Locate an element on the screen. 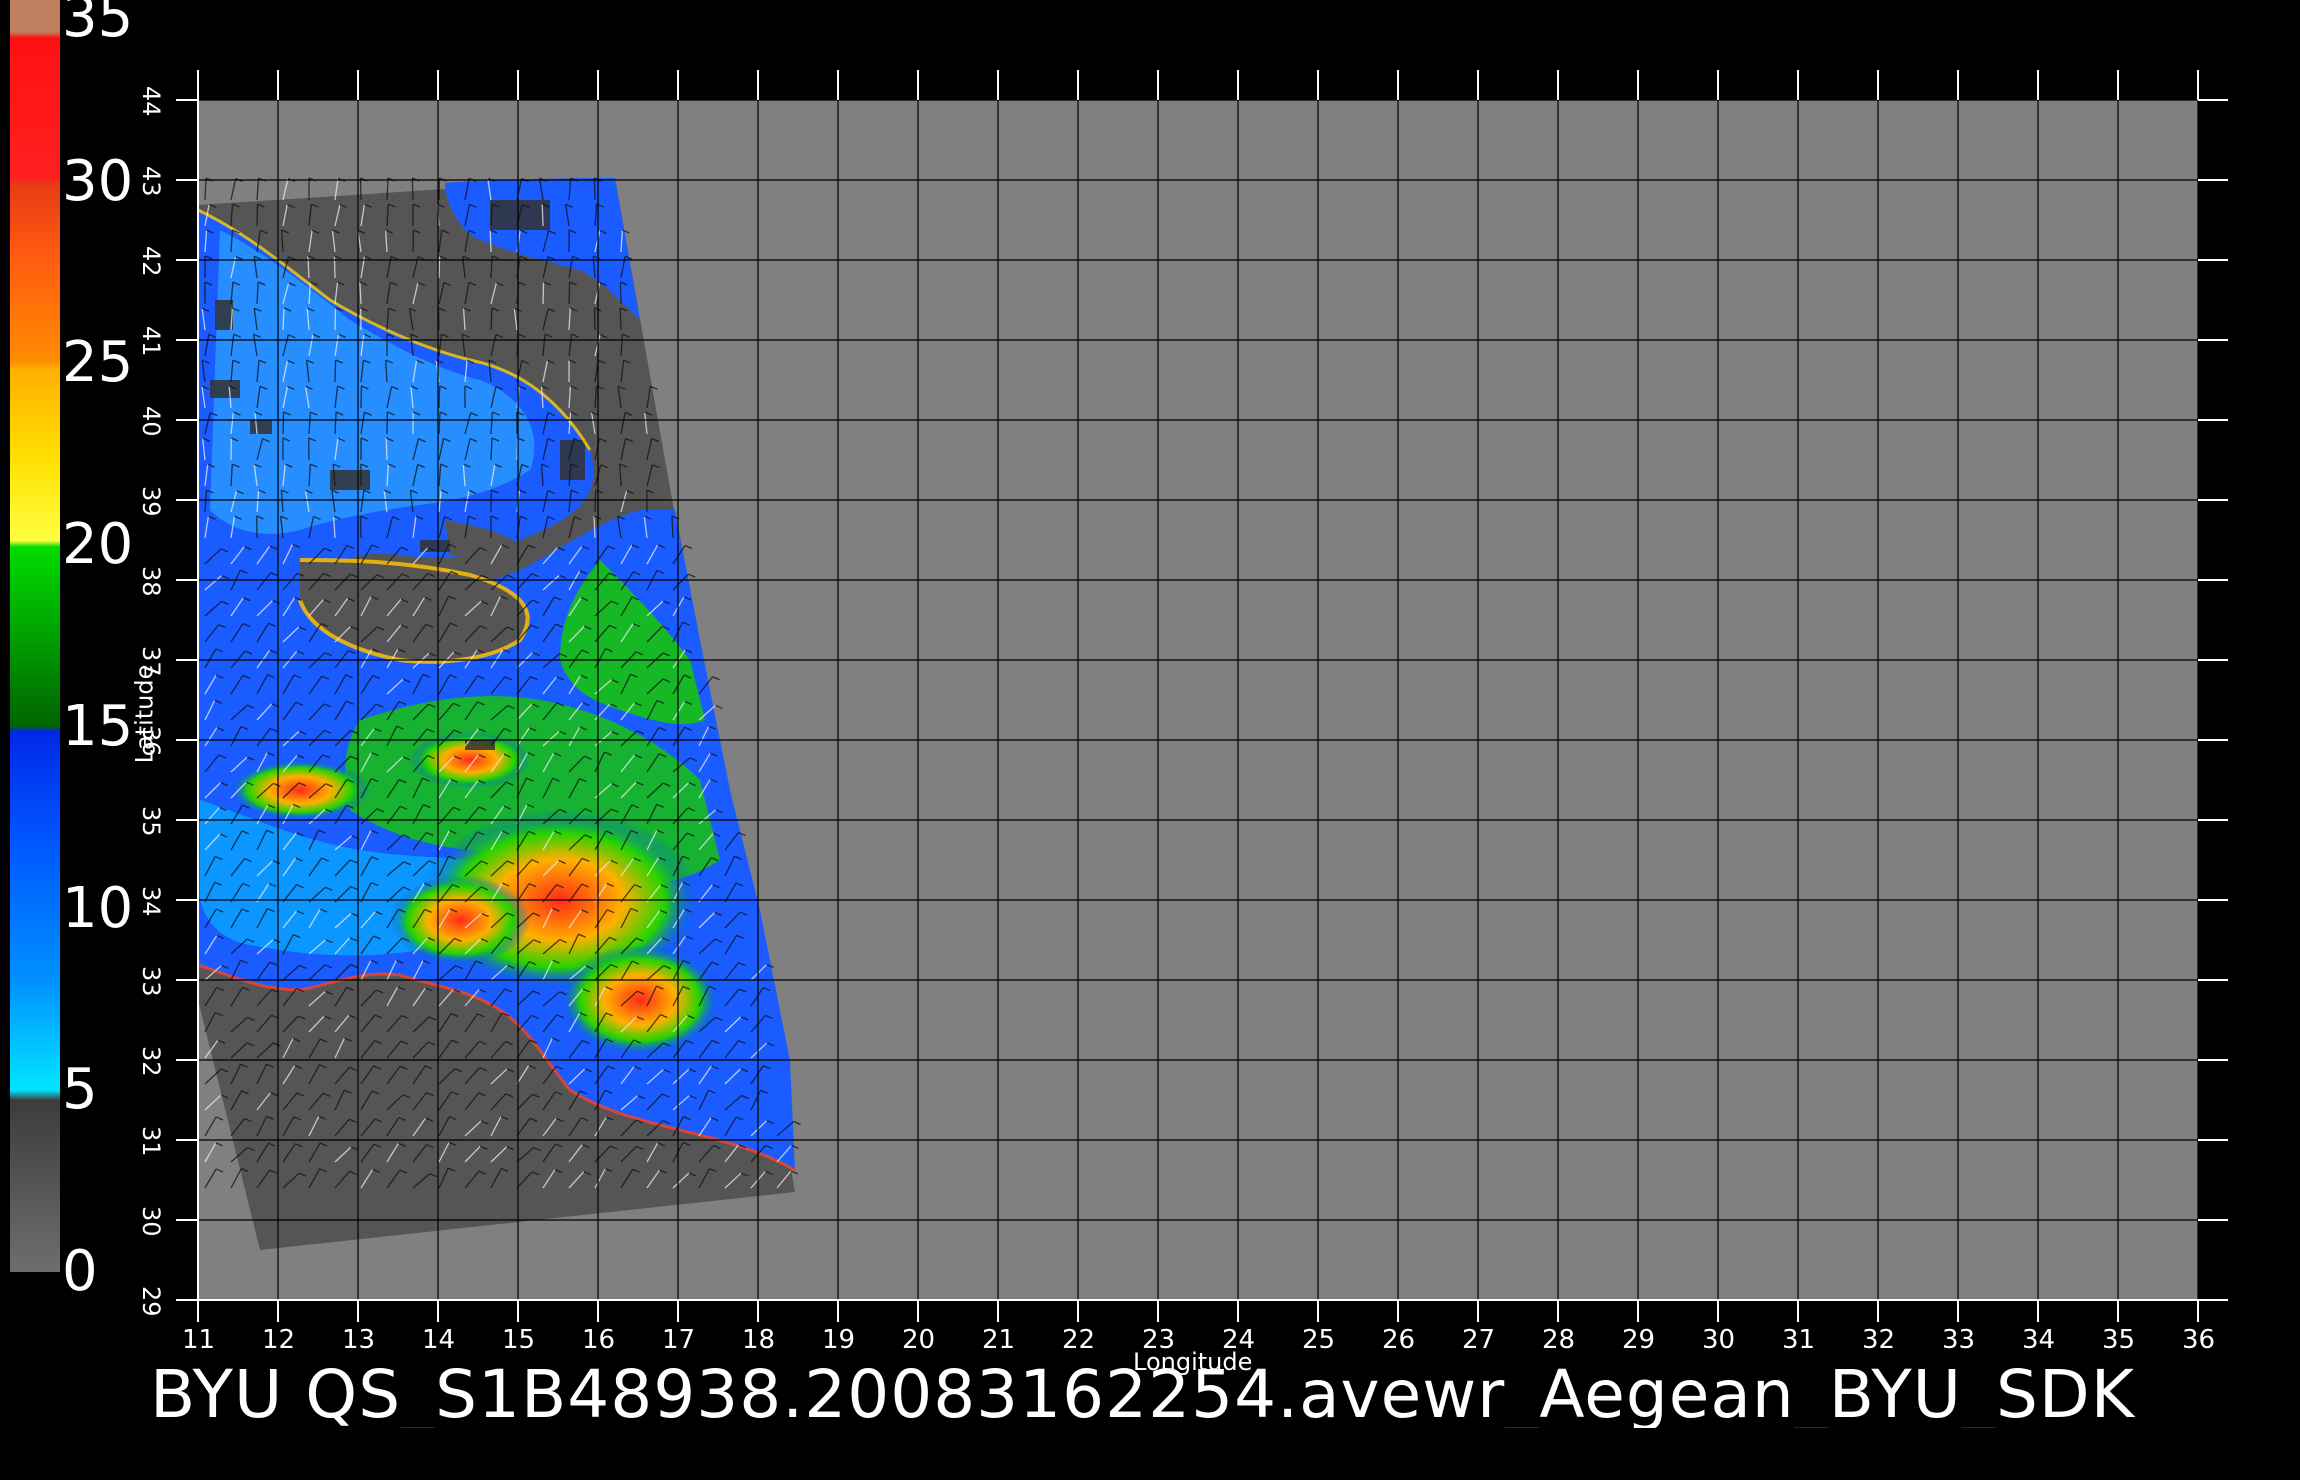 The width and height of the screenshot is (2300, 1480). x-tick-label: 13 is located at coordinates (359, 1340).